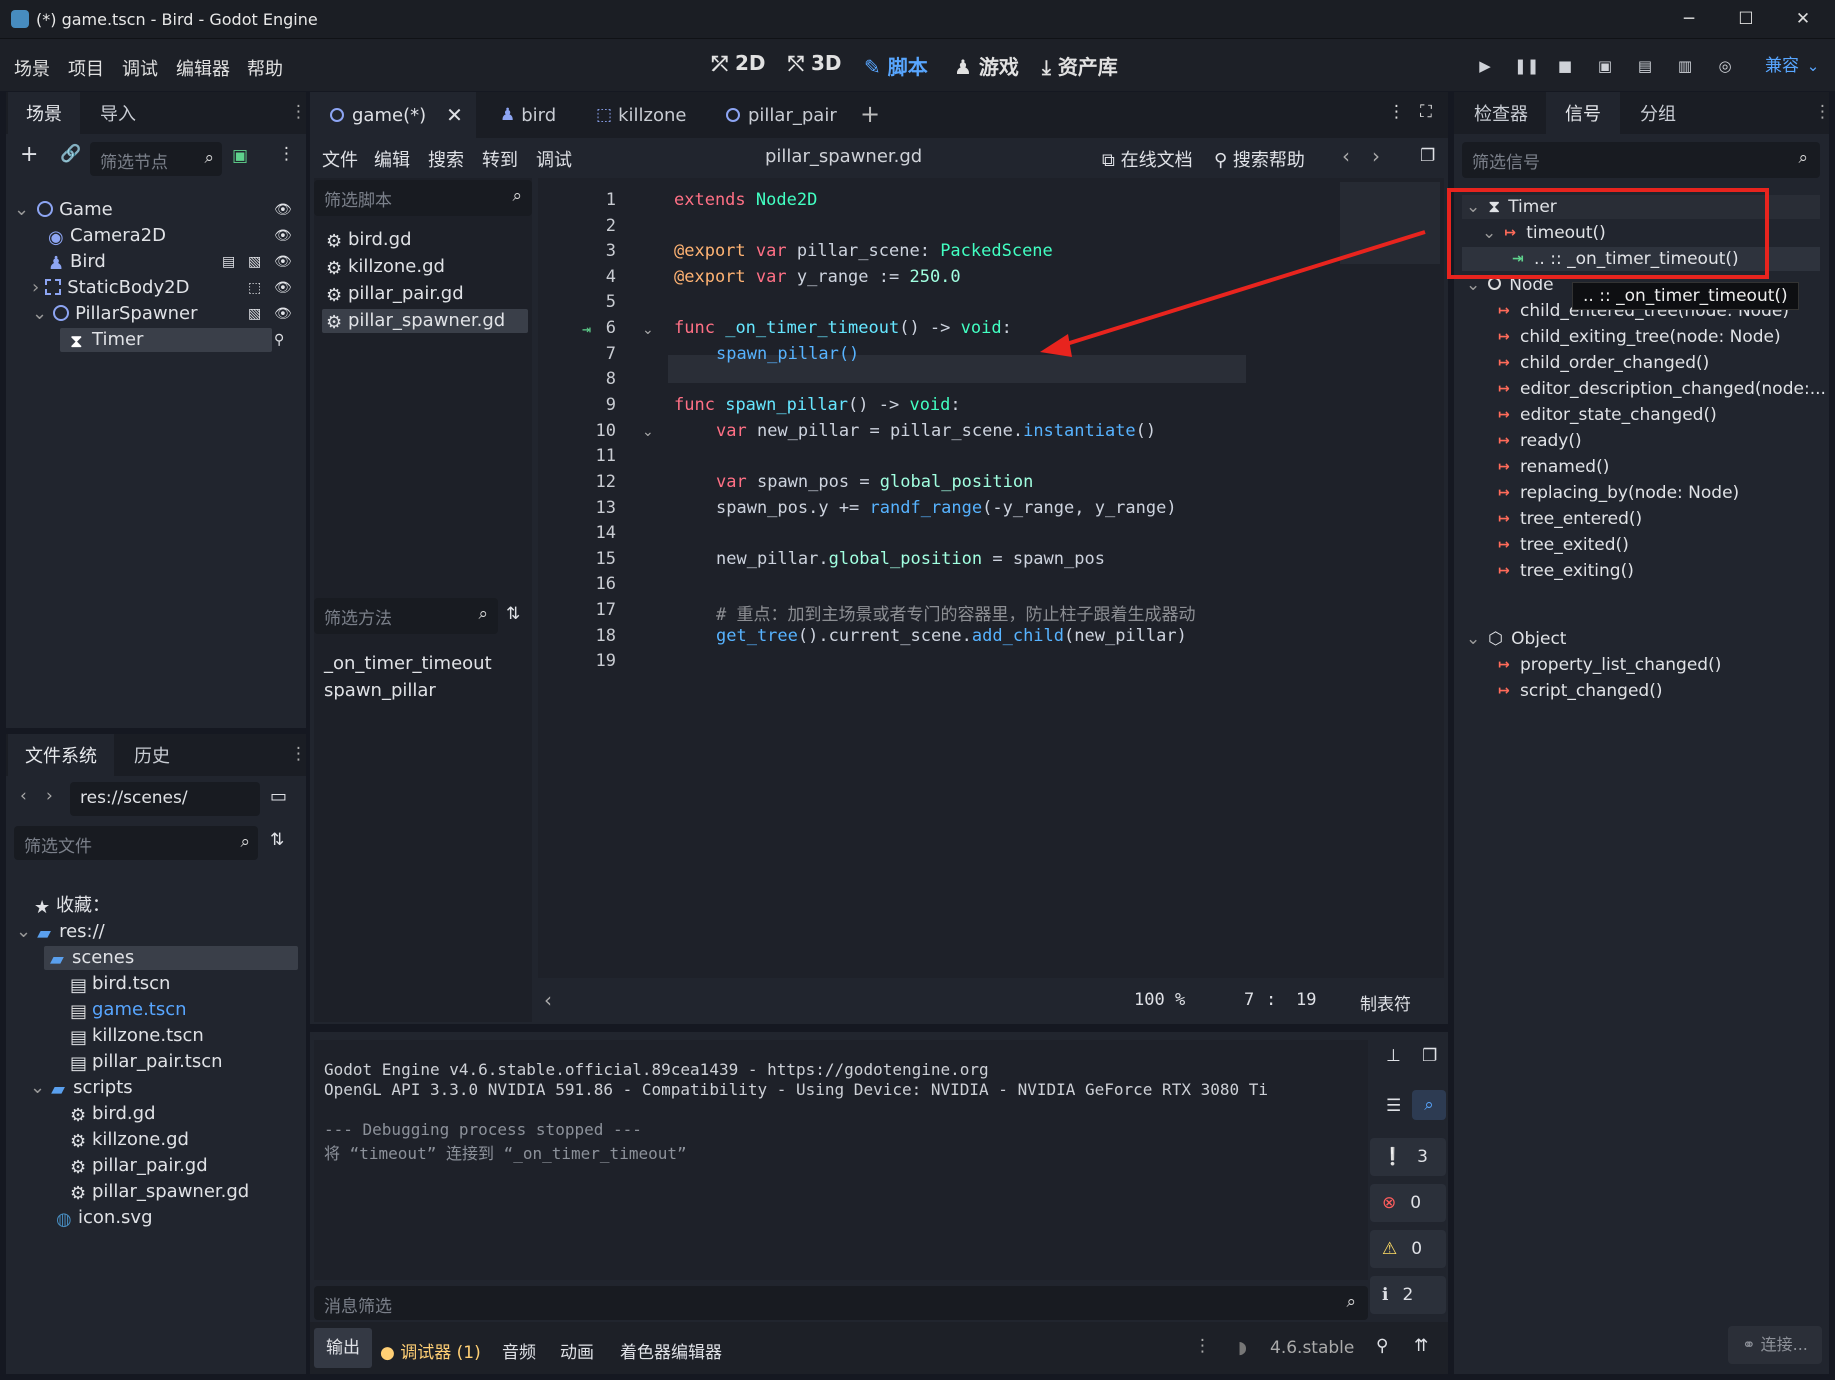 Image resolution: width=1835 pixels, height=1380 pixels. Describe the element at coordinates (61, 755) in the screenshot. I see `tab-filesystem: 文件系统` at that location.